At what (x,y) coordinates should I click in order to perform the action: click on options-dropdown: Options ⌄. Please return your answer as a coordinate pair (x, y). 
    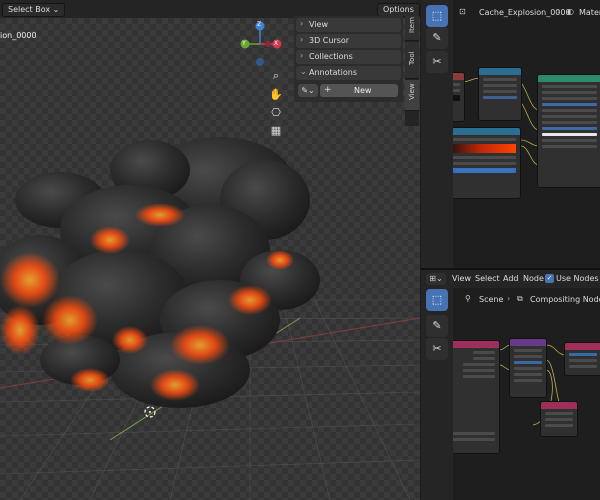
    Looking at the image, I should click on (398, 14).